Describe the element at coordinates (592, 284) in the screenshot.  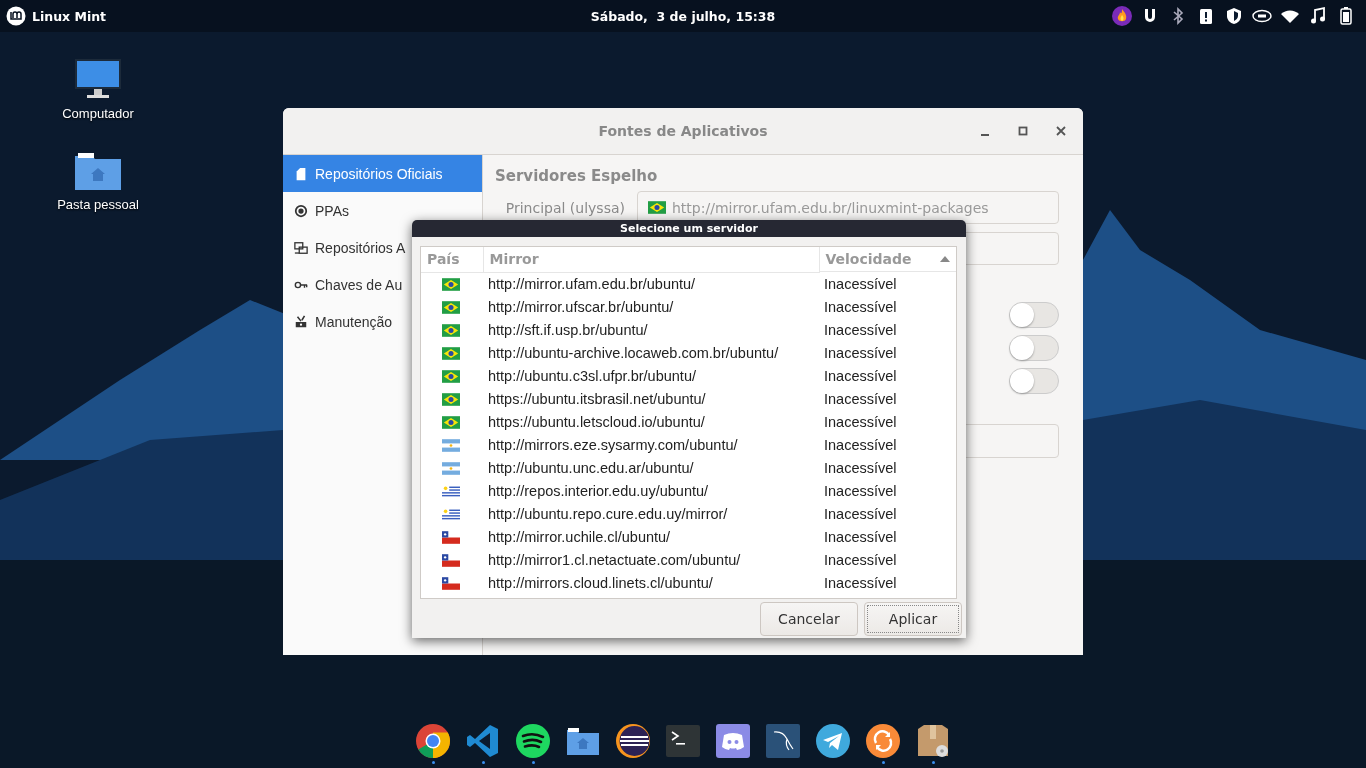
I see `mirror-url: http://mirror.ufam.edu.br/ubuntu/` at that location.